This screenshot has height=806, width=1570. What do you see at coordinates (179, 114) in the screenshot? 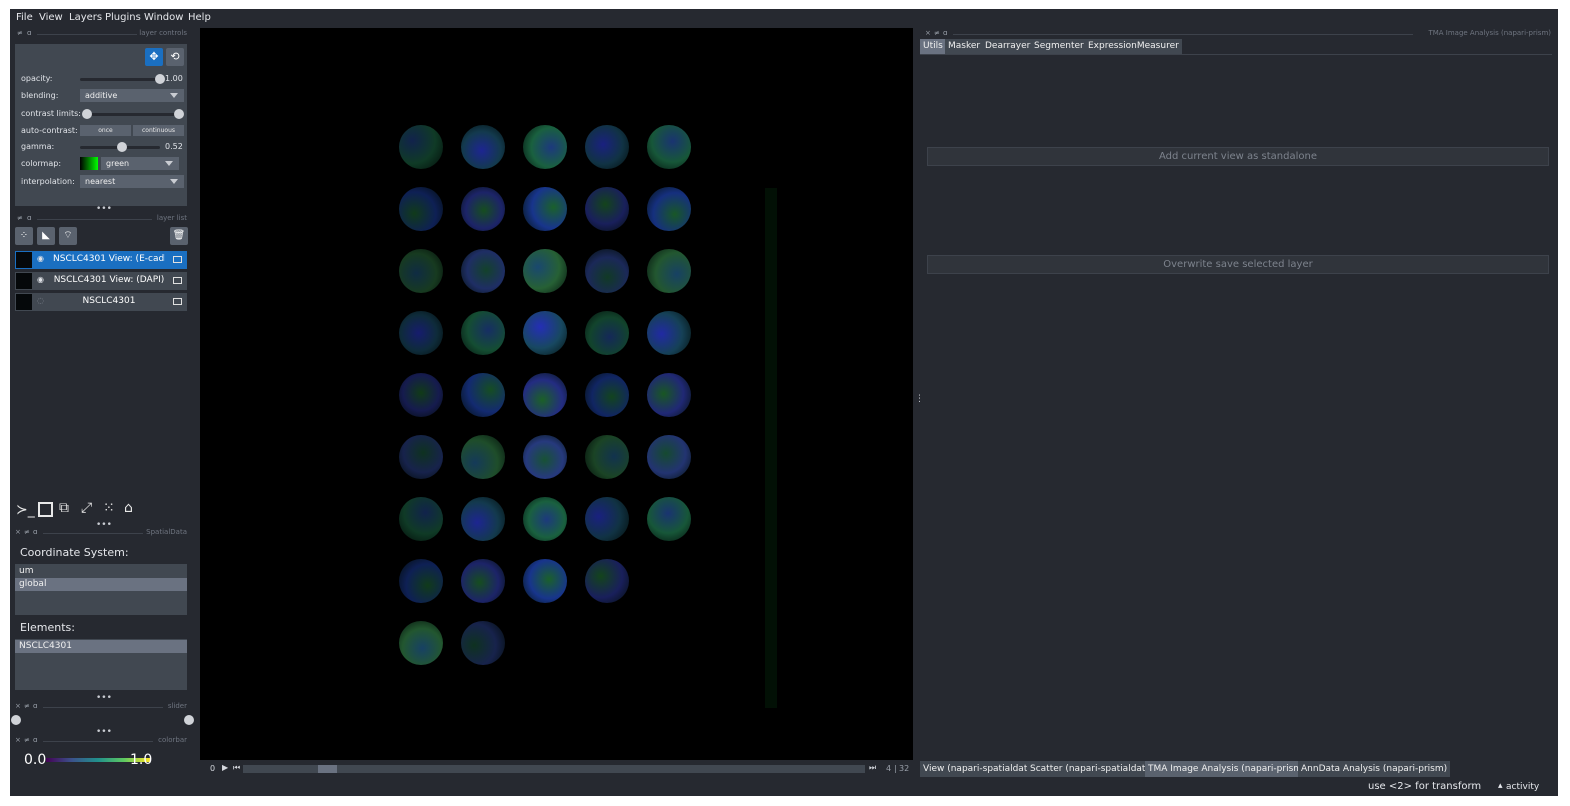
I see `contrast-high-handle` at bounding box center [179, 114].